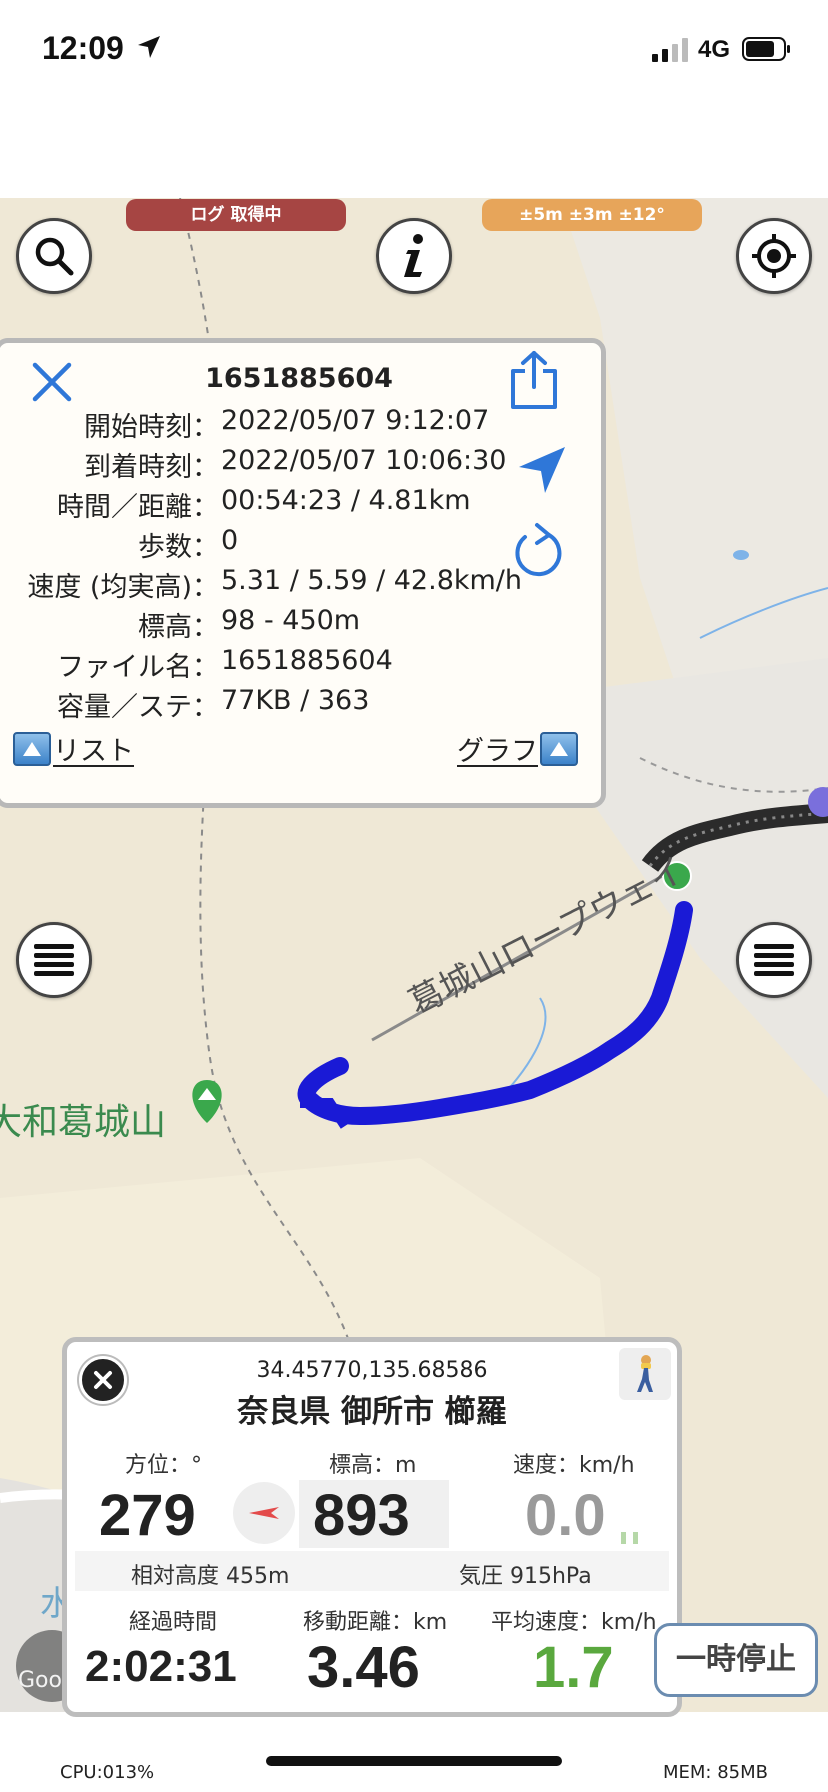  What do you see at coordinates (525, 1576) in the screenshot?
I see `pressure: 気圧 915hPa` at bounding box center [525, 1576].